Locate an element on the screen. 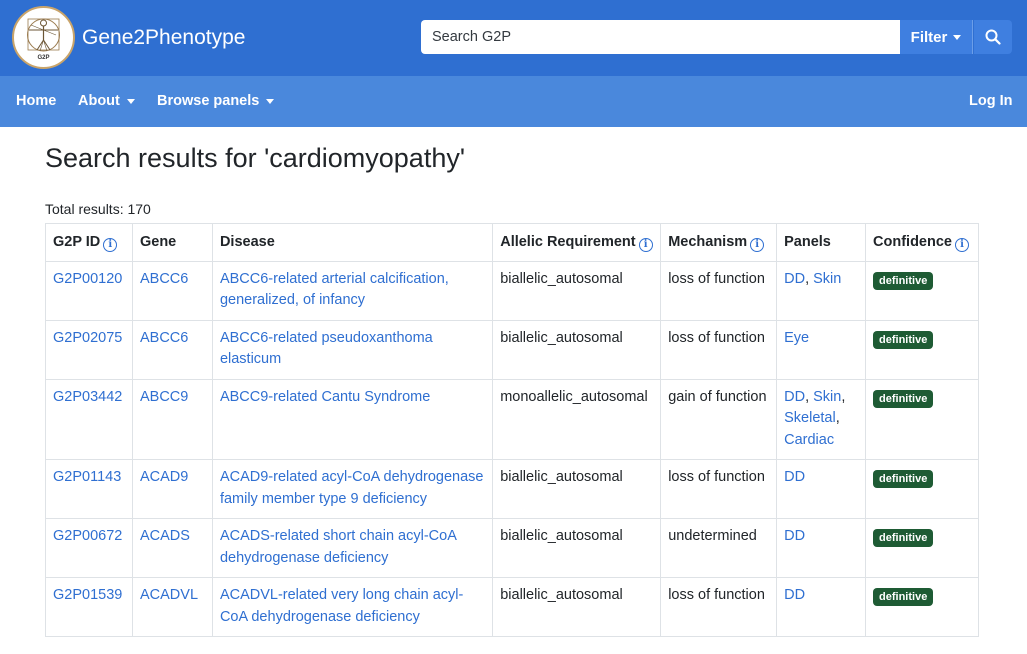 The height and width of the screenshot is (654, 1027). col-panels-label: Panels is located at coordinates (807, 242).